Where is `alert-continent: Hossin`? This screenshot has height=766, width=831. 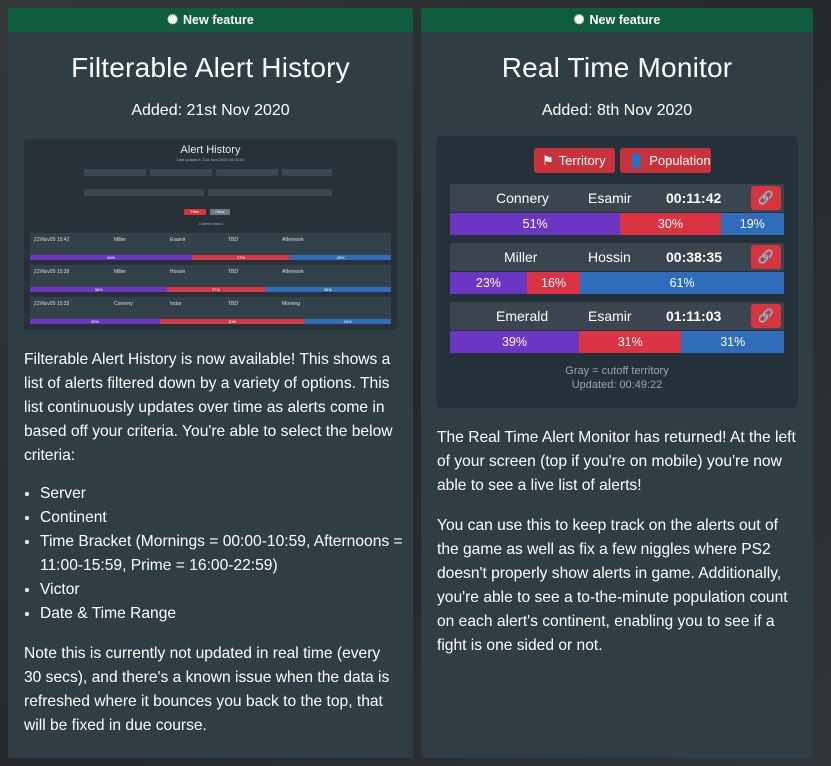
alert-continent: Hossin is located at coordinates (609, 257).